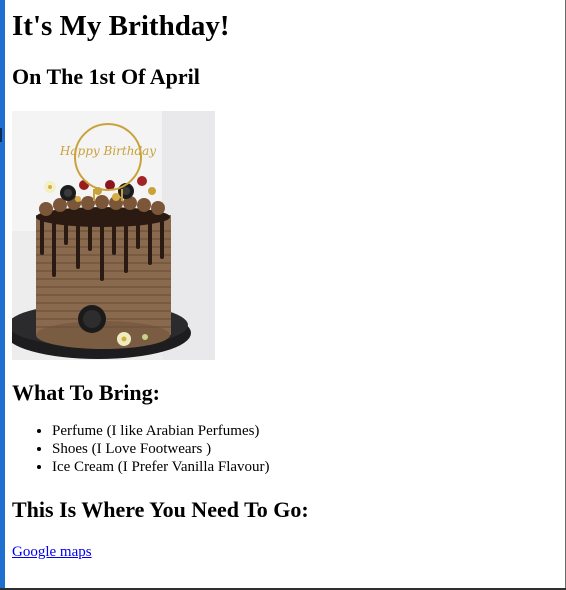  What do you see at coordinates (160, 509) in the screenshot?
I see `where-to-go-heading: This Is Where You Need To Go:` at bounding box center [160, 509].